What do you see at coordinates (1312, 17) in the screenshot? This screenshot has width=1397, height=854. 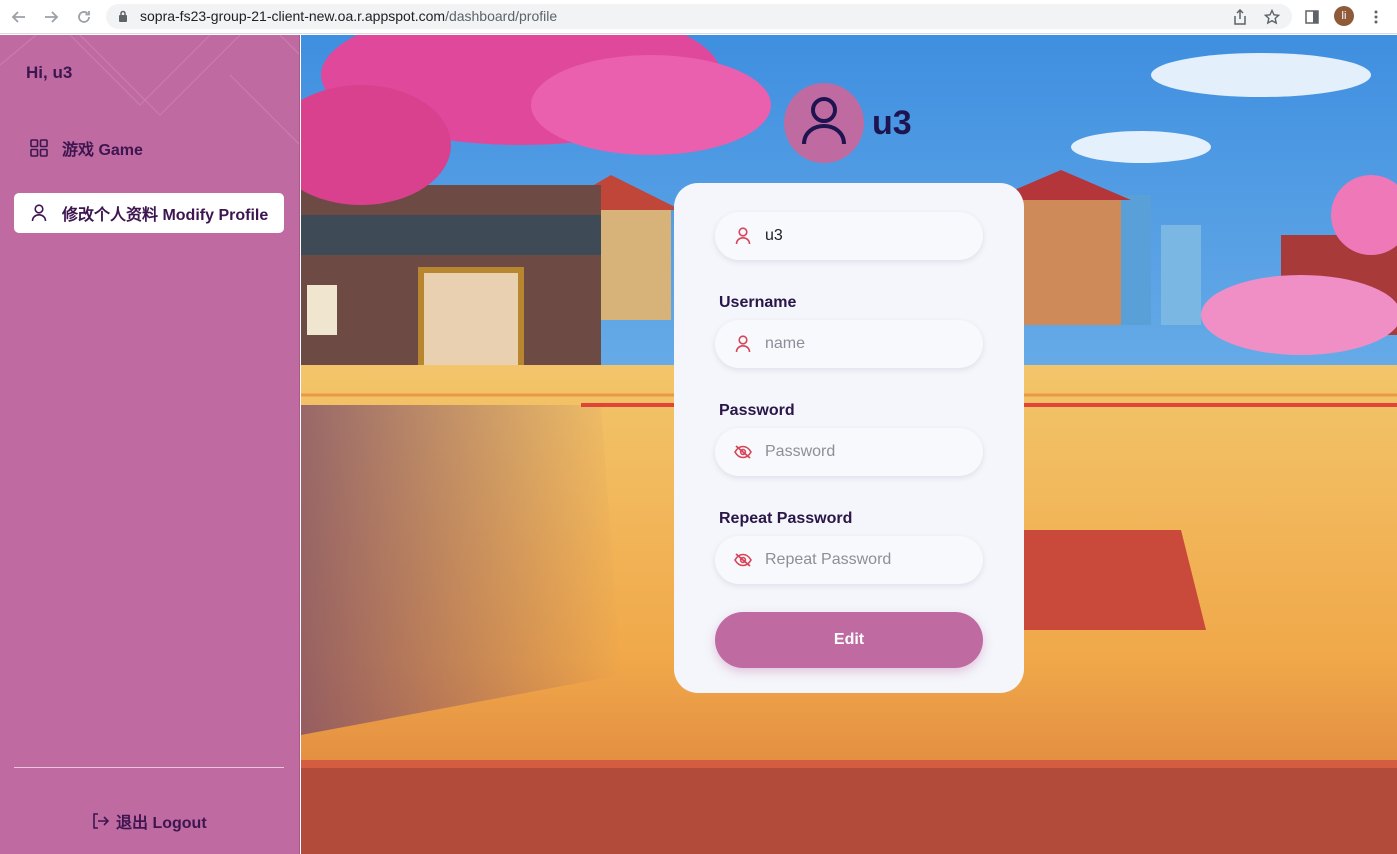 I see `side-panel-icon` at bounding box center [1312, 17].